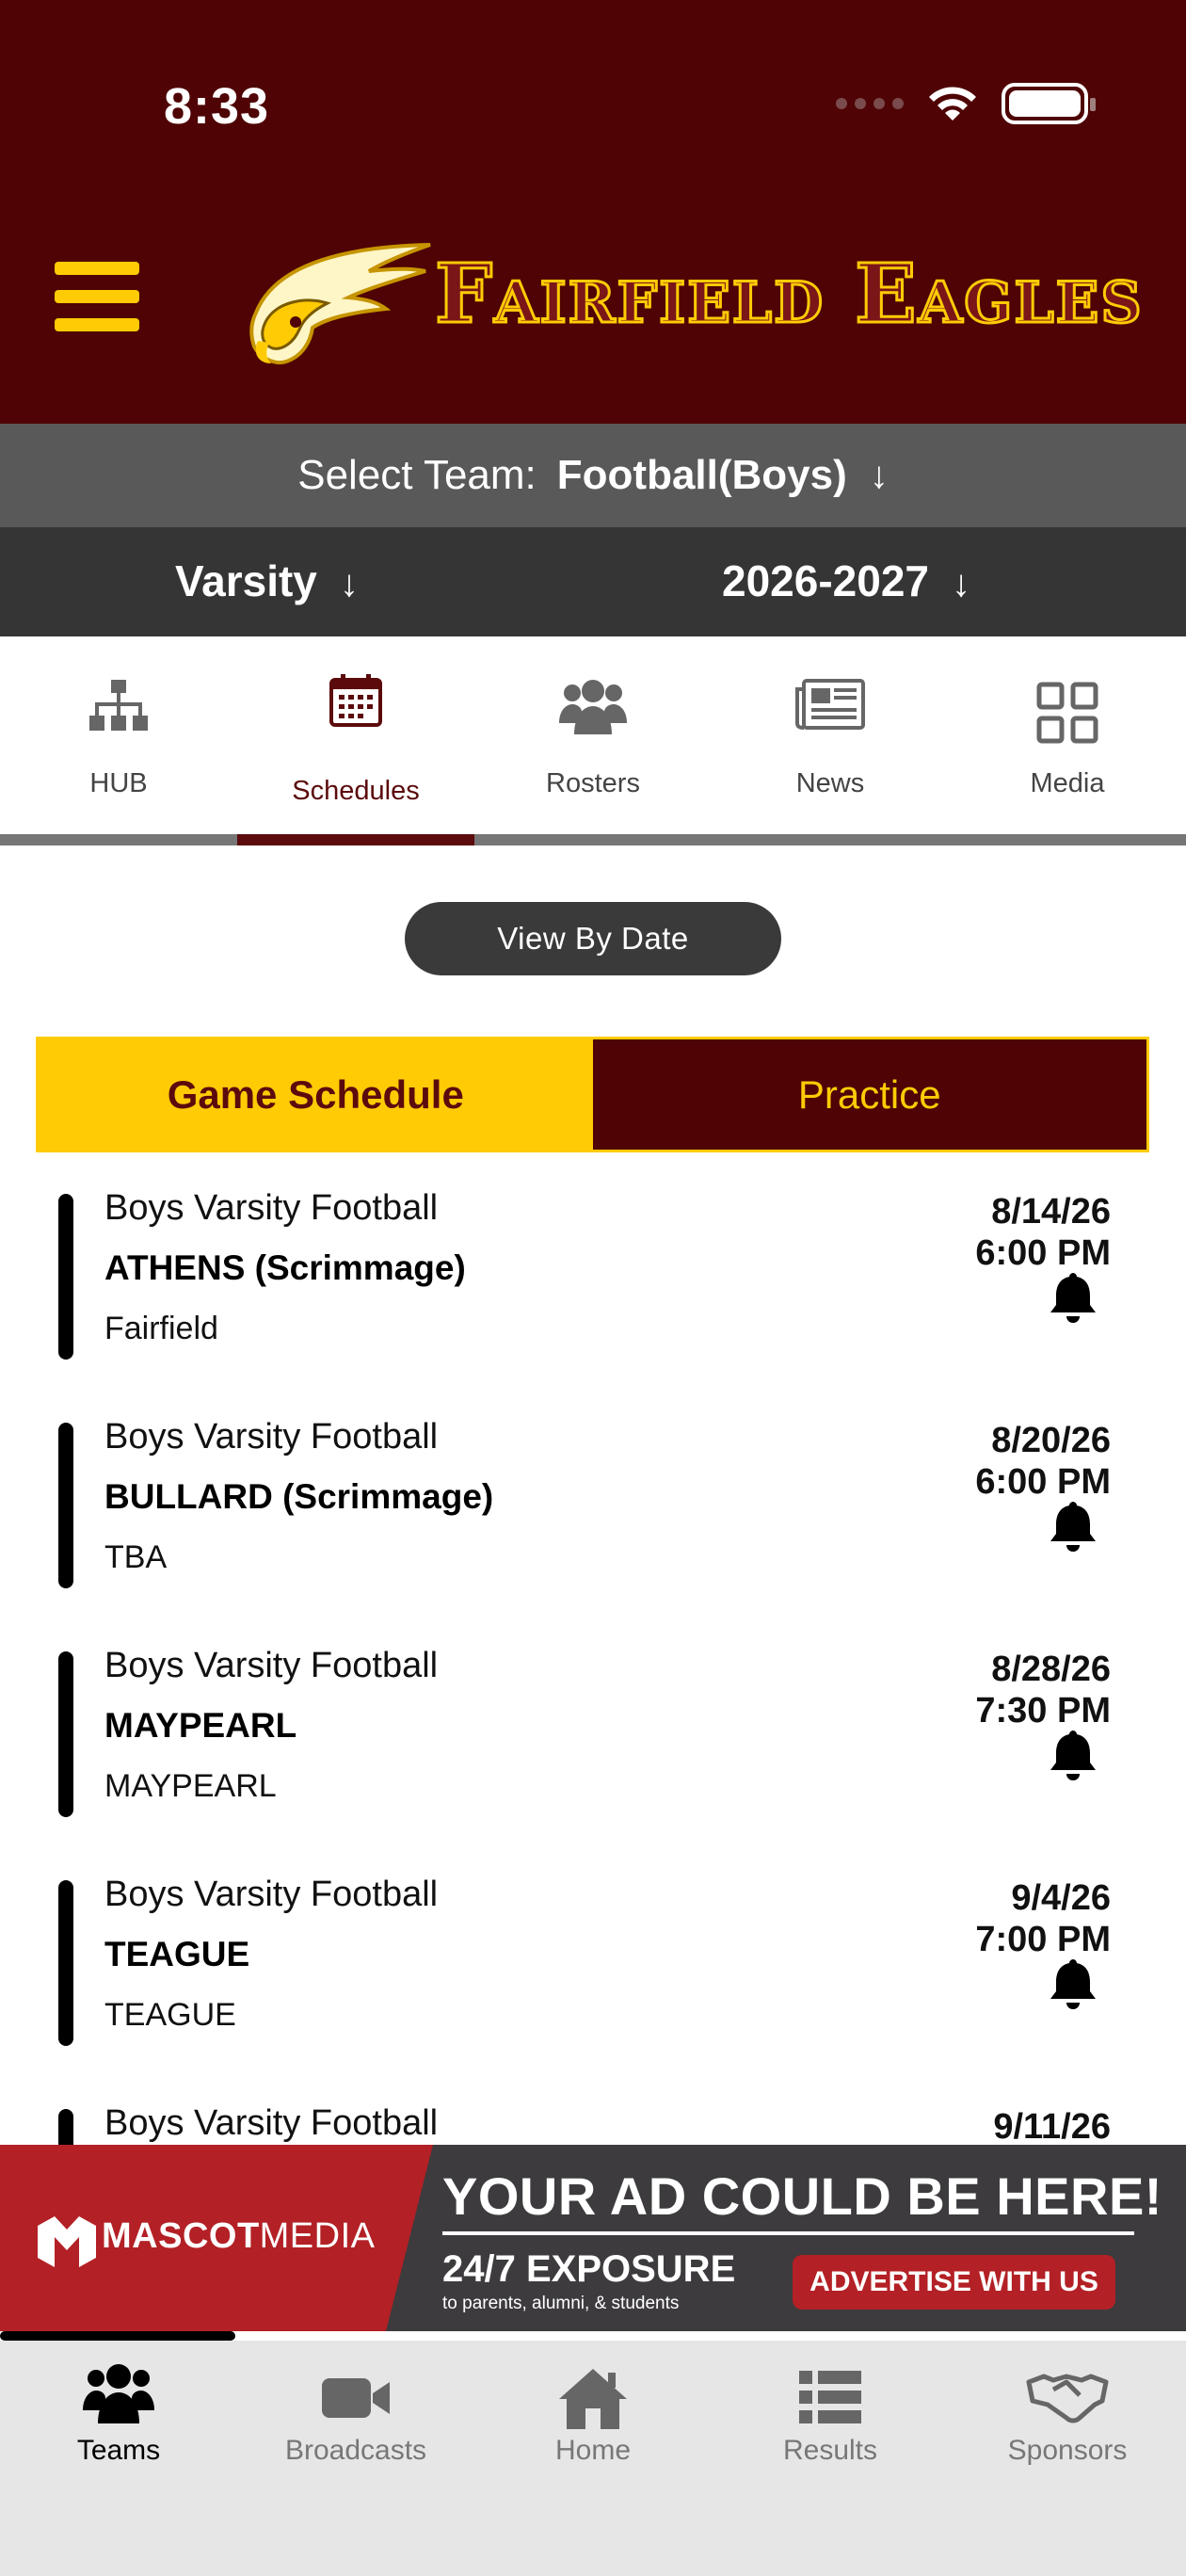 The width and height of the screenshot is (1186, 2576). What do you see at coordinates (825, 580) in the screenshot?
I see `season-value: 2026-2027` at bounding box center [825, 580].